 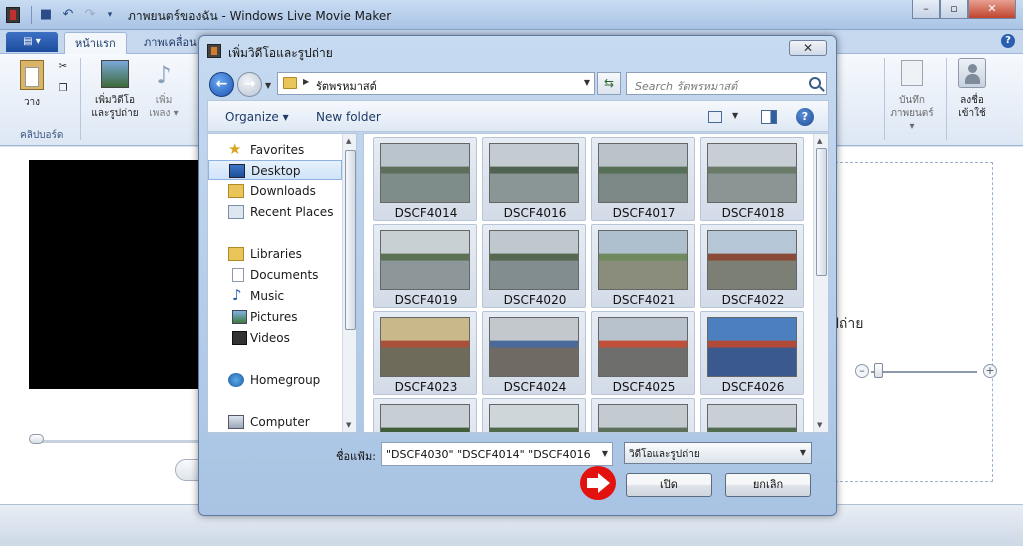 I want to click on seek-bar, so click(x=119, y=441).